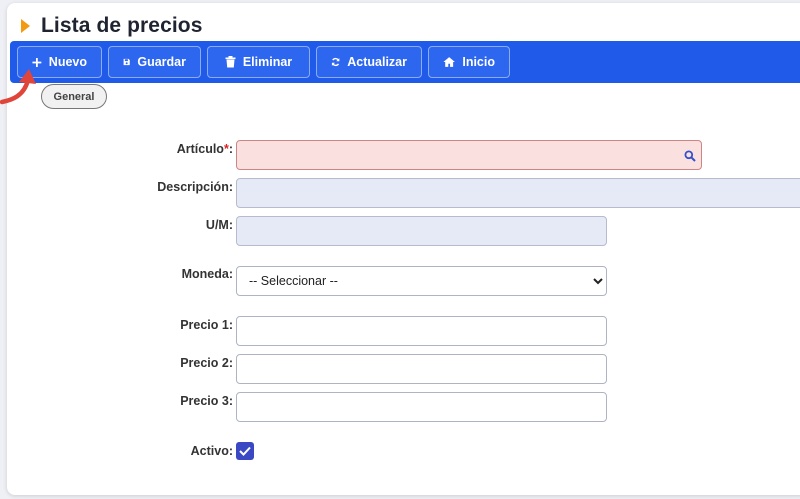 This screenshot has height=499, width=800. Describe the element at coordinates (230, 62) in the screenshot. I see `trash-icon` at that location.